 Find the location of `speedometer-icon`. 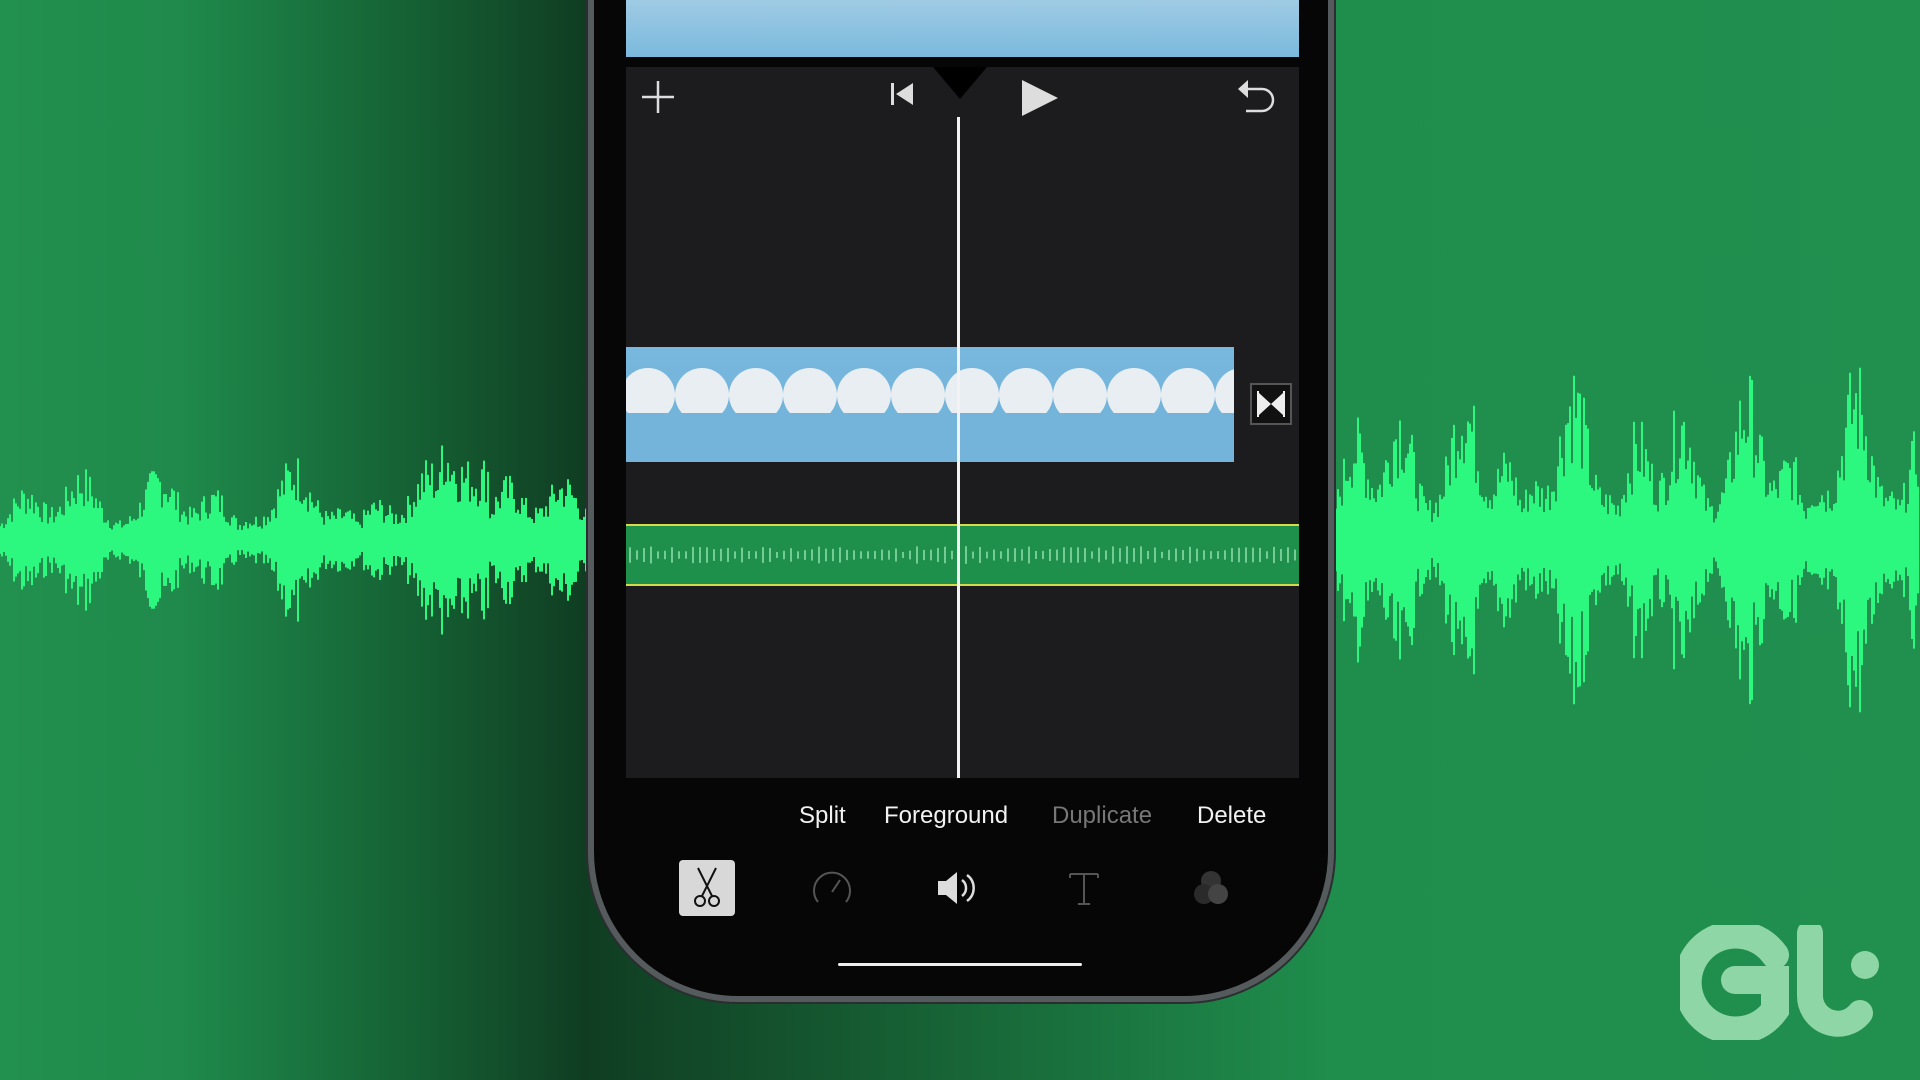

speedometer-icon is located at coordinates (832, 887).